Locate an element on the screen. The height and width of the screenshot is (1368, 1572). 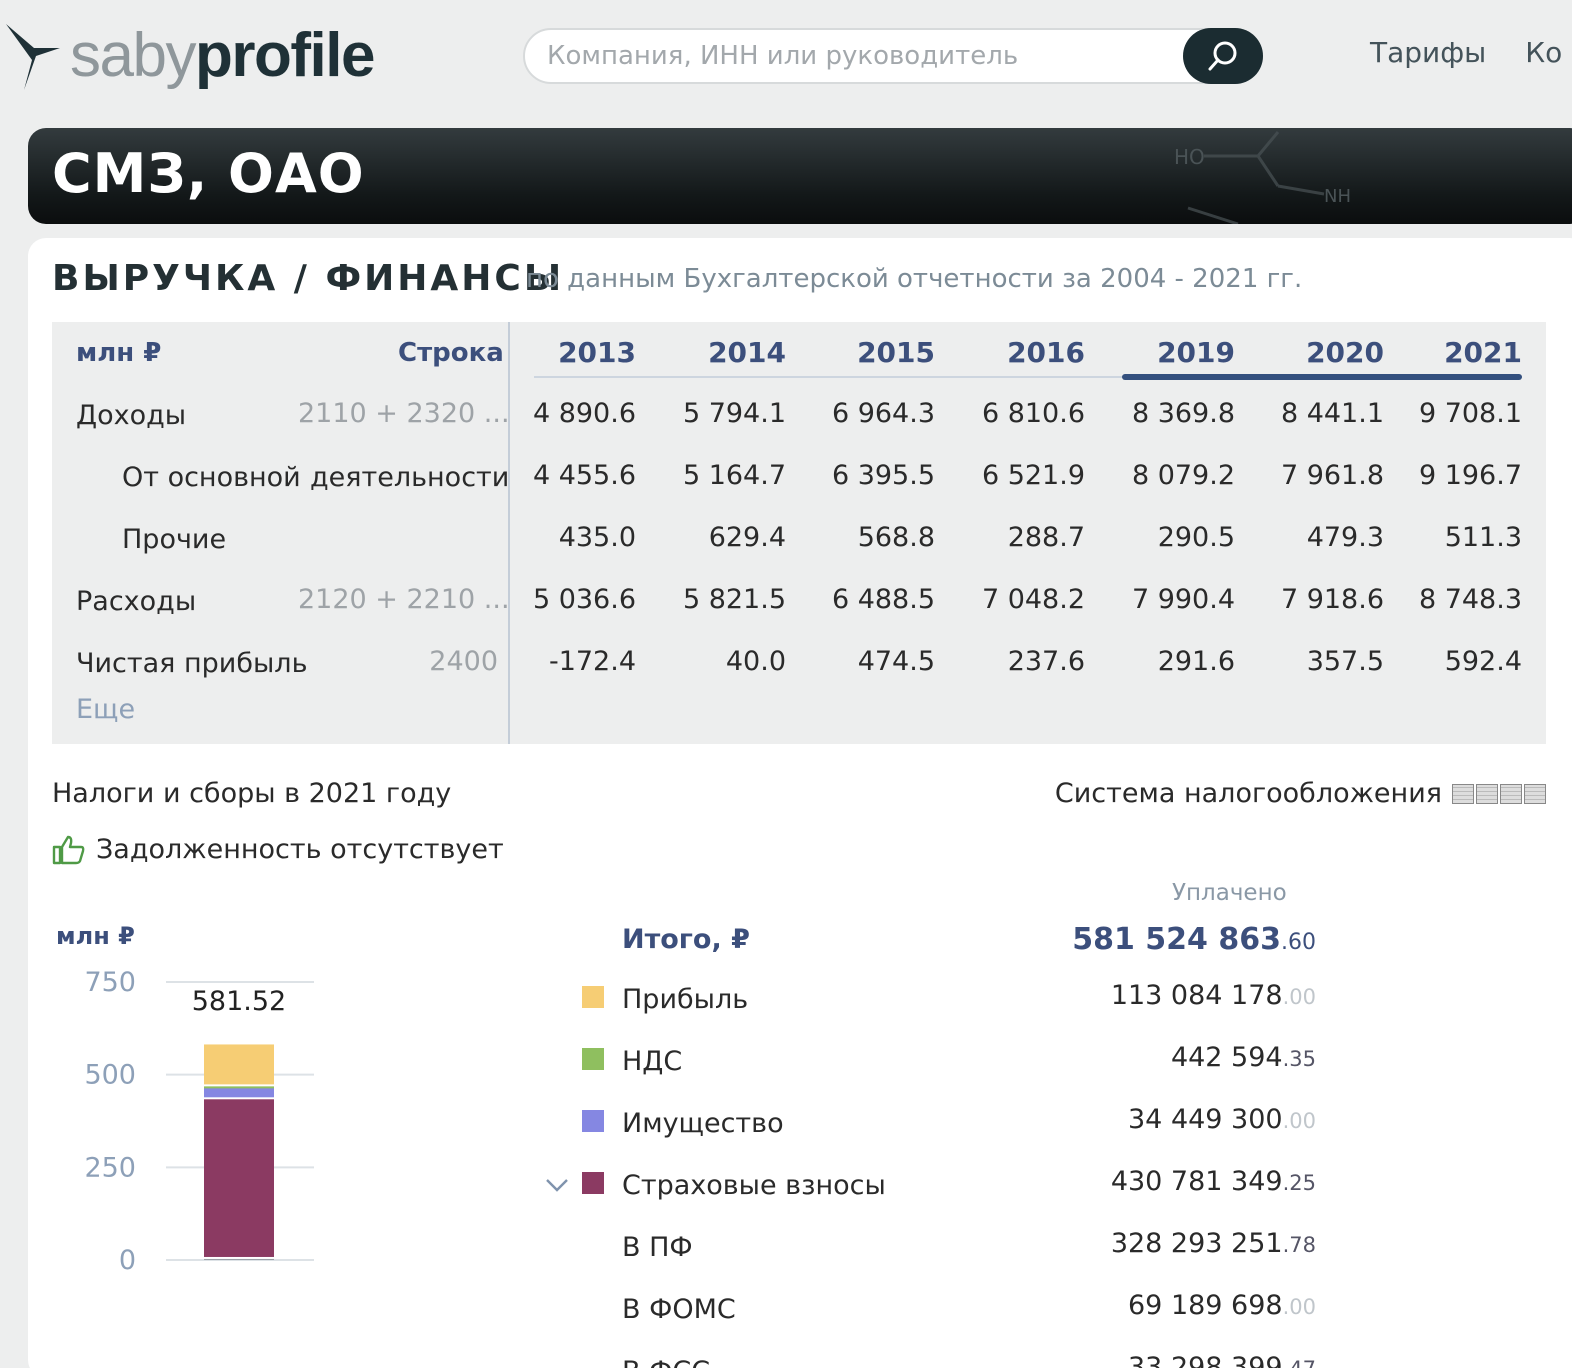
chevron-down-icon is located at coordinates (557, 1185).